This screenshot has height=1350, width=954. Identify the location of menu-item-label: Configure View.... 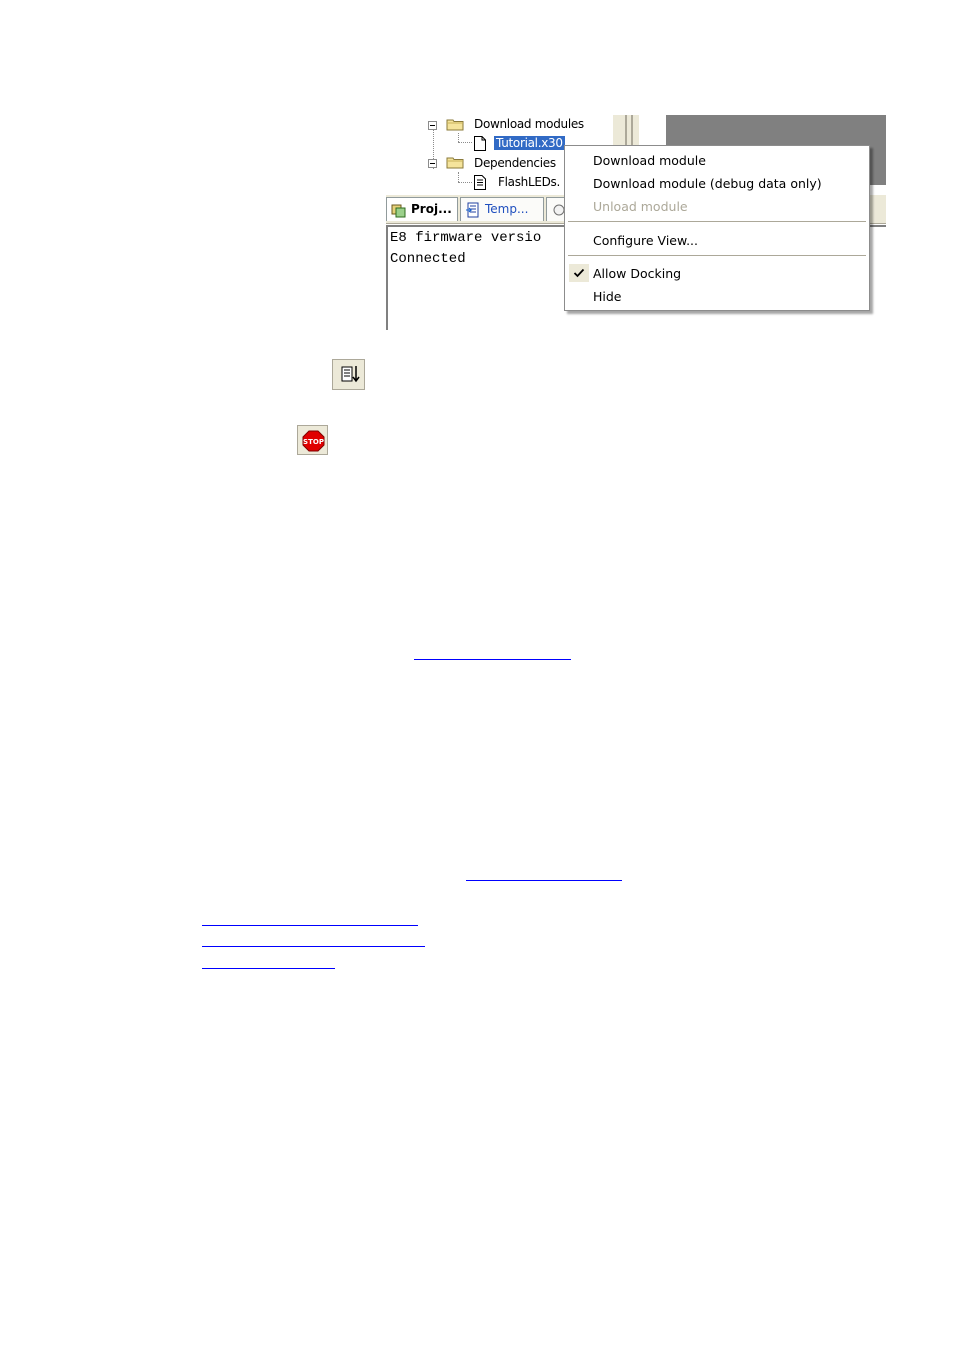
(645, 240).